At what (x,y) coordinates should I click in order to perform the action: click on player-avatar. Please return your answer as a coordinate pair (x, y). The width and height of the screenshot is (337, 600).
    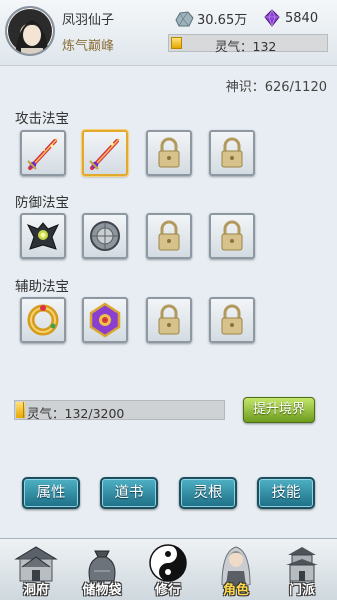
    Looking at the image, I should click on (30, 31).